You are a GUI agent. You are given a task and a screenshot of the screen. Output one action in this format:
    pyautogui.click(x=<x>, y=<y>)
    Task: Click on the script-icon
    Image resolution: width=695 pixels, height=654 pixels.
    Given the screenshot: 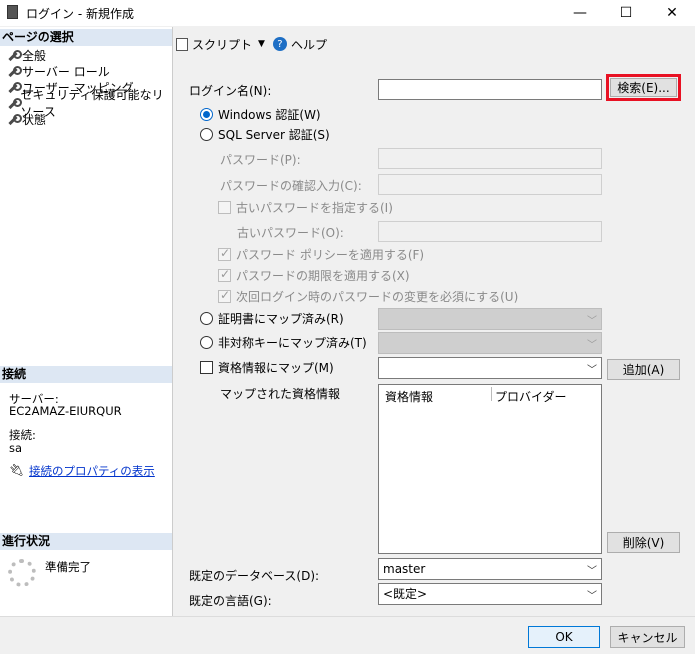 What is the action you would take?
    pyautogui.click(x=182, y=44)
    